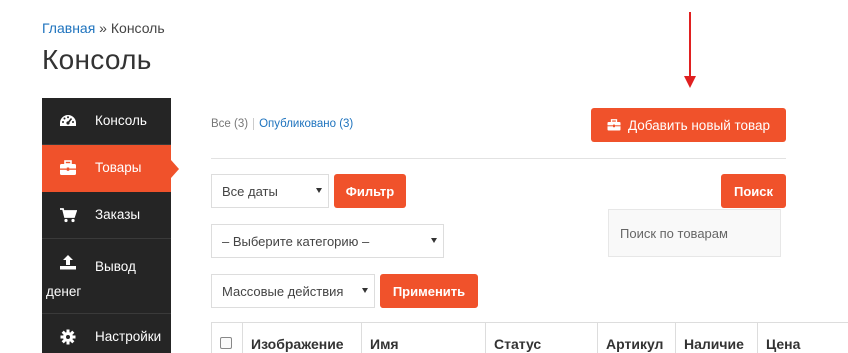 This screenshot has height=353, width=848. I want to click on sidebar-item-console: Консоль, so click(106, 121).